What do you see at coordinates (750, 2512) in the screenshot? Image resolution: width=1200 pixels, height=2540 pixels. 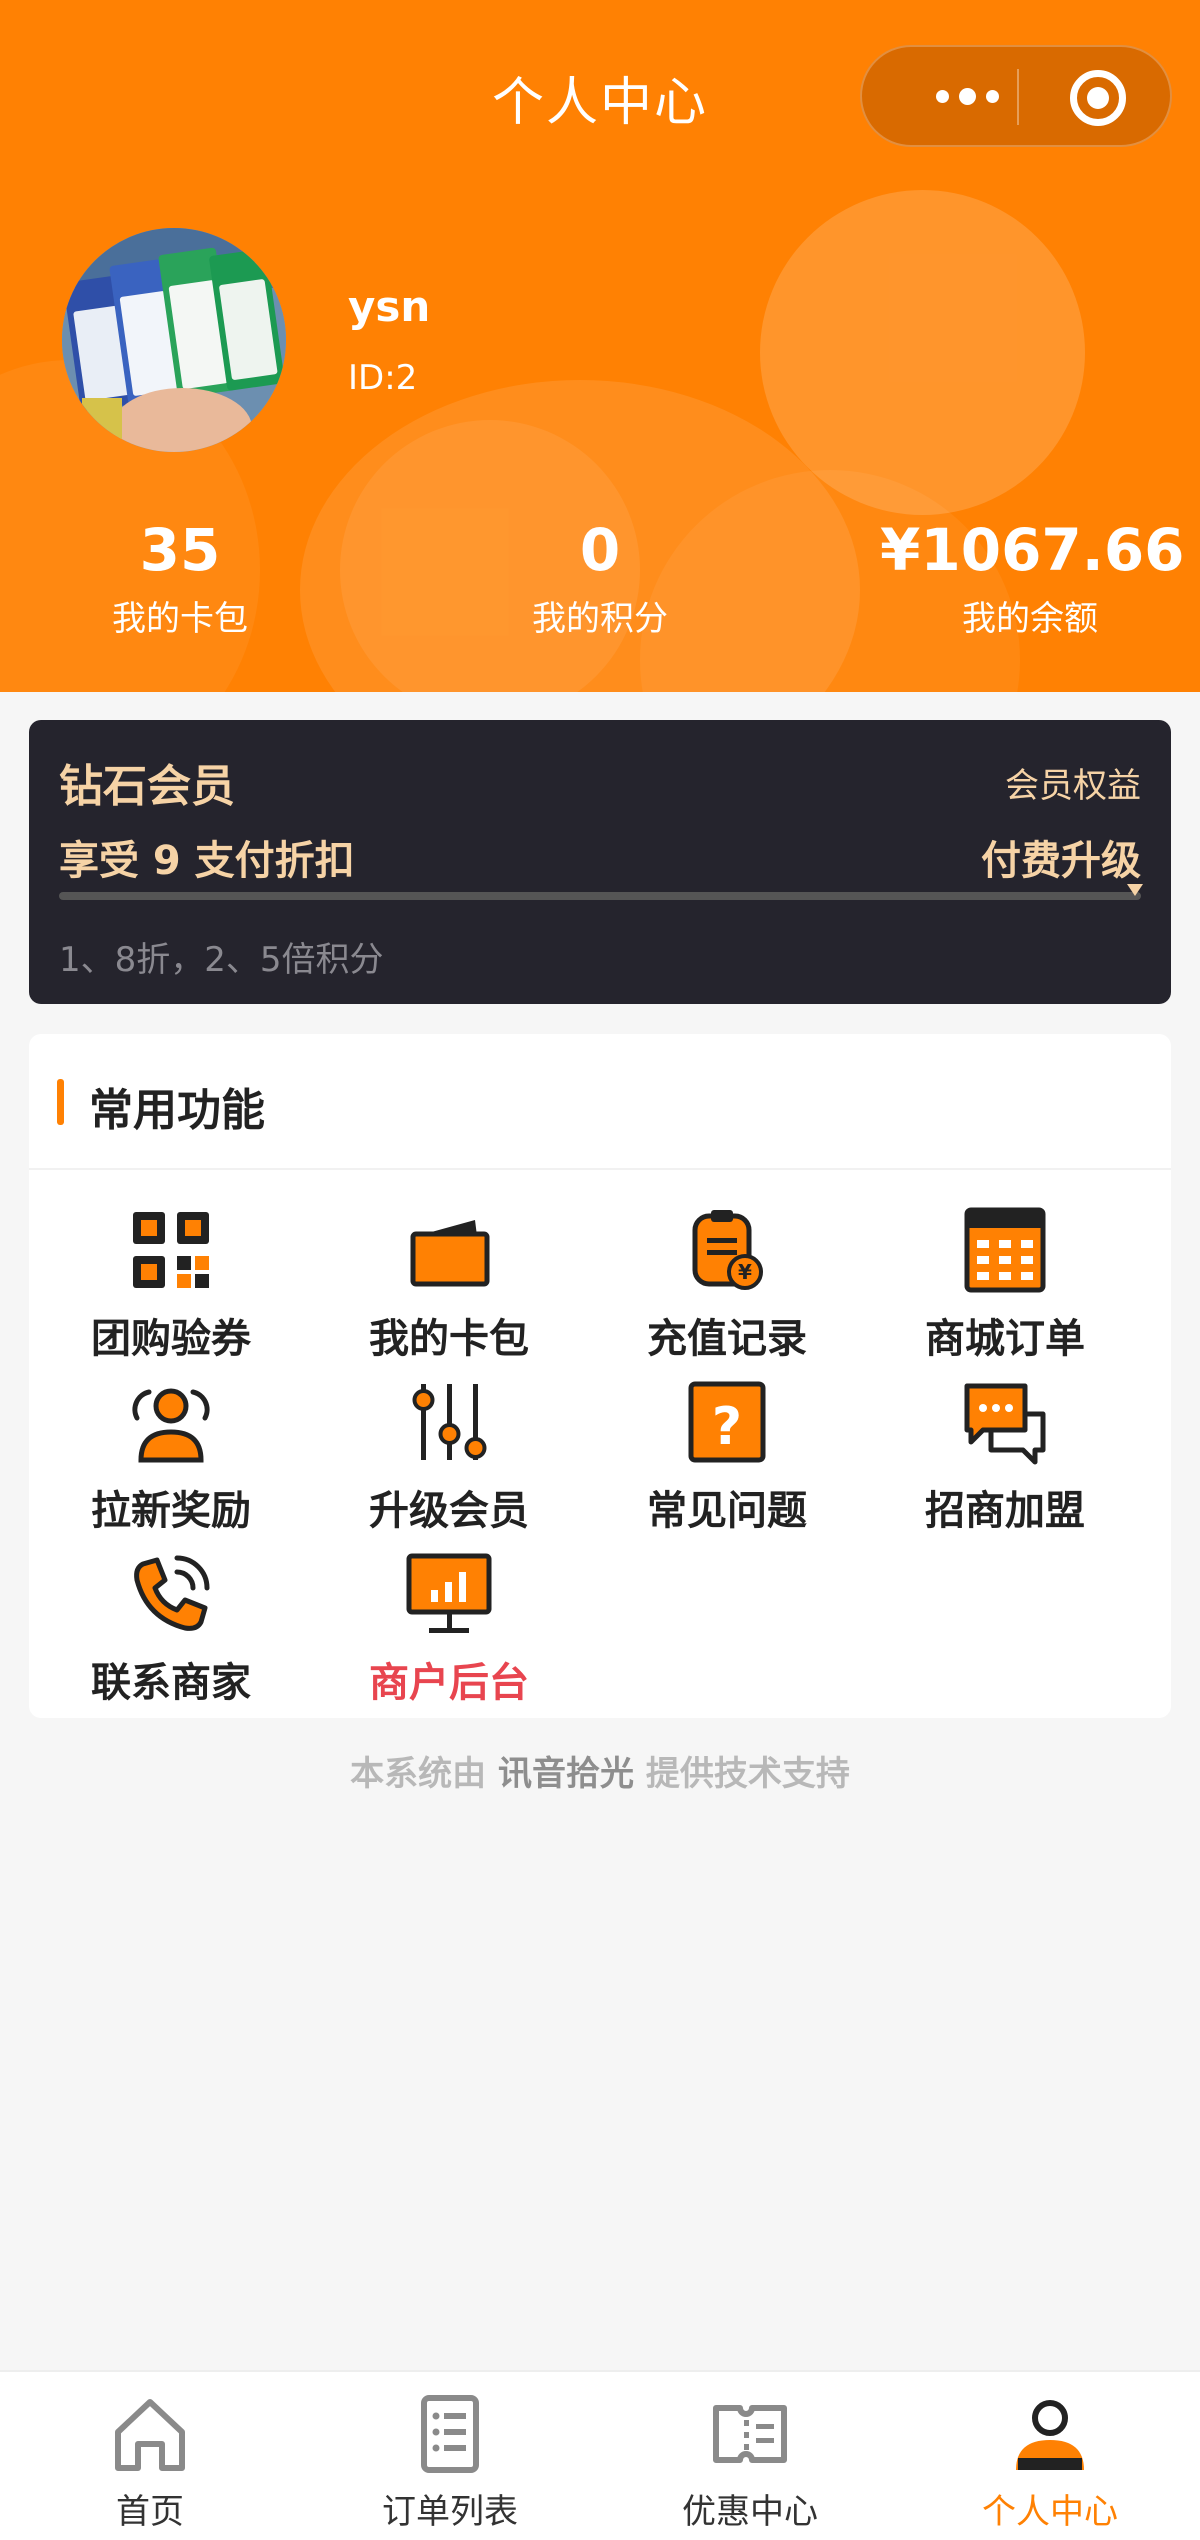 I see `tab-label: 优惠中心` at bounding box center [750, 2512].